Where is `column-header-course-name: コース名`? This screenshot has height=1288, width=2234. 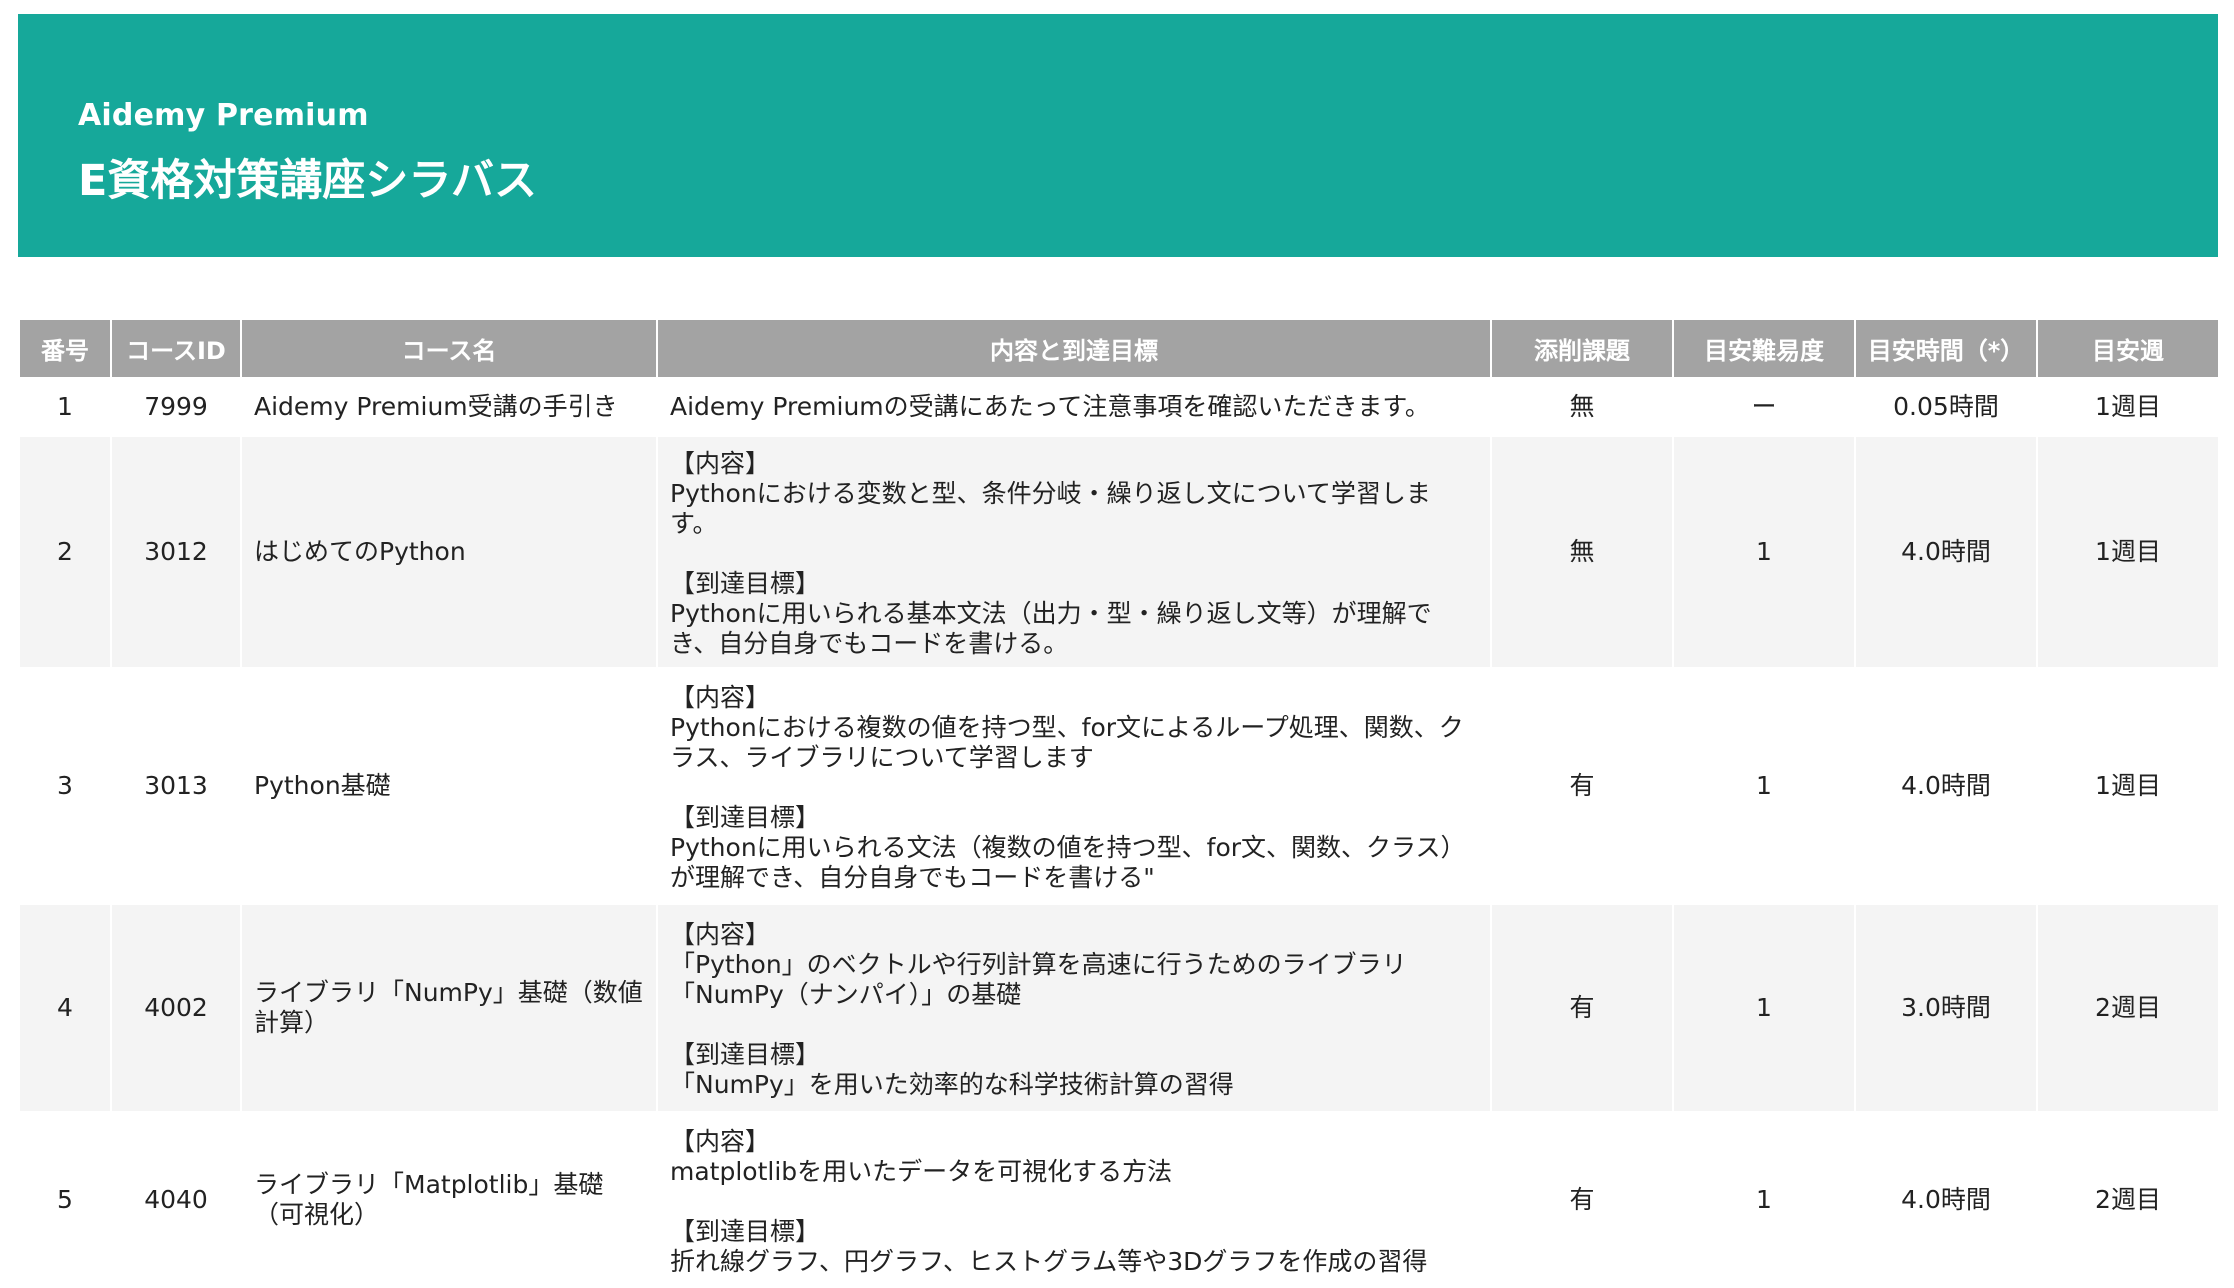 column-header-course-name: コース名 is located at coordinates (449, 348).